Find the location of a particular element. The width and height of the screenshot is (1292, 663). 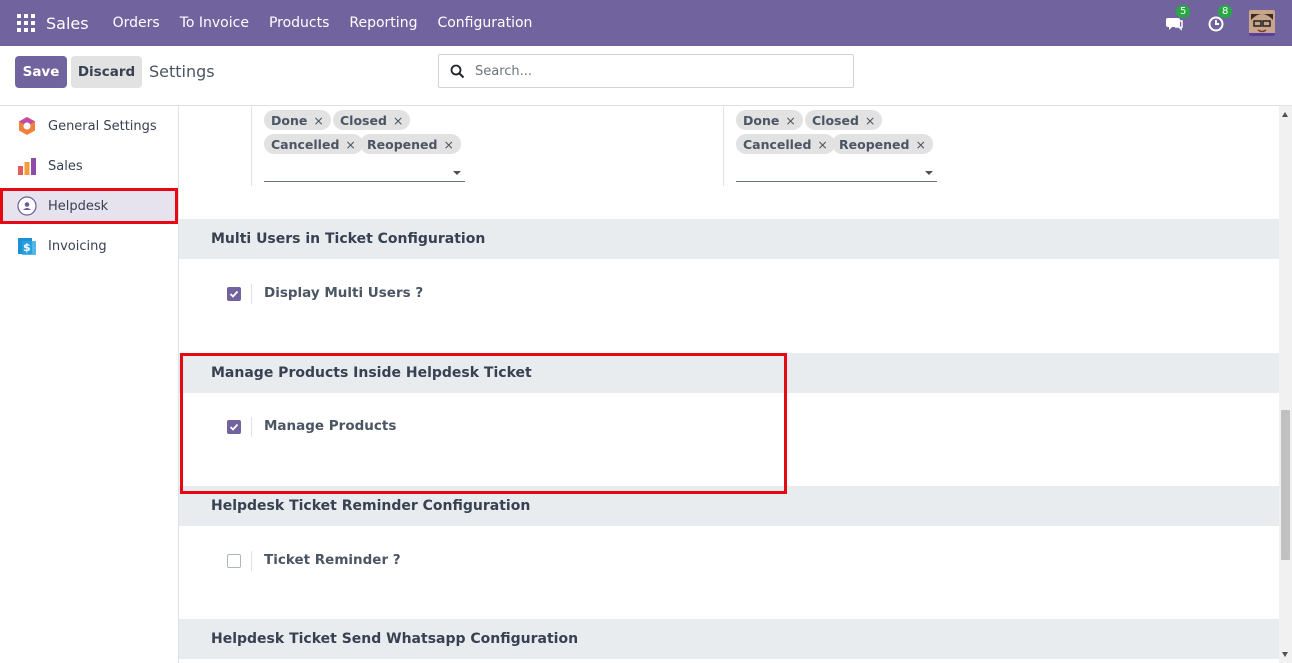

sidebar-item-label: Invoicing is located at coordinates (77, 246).